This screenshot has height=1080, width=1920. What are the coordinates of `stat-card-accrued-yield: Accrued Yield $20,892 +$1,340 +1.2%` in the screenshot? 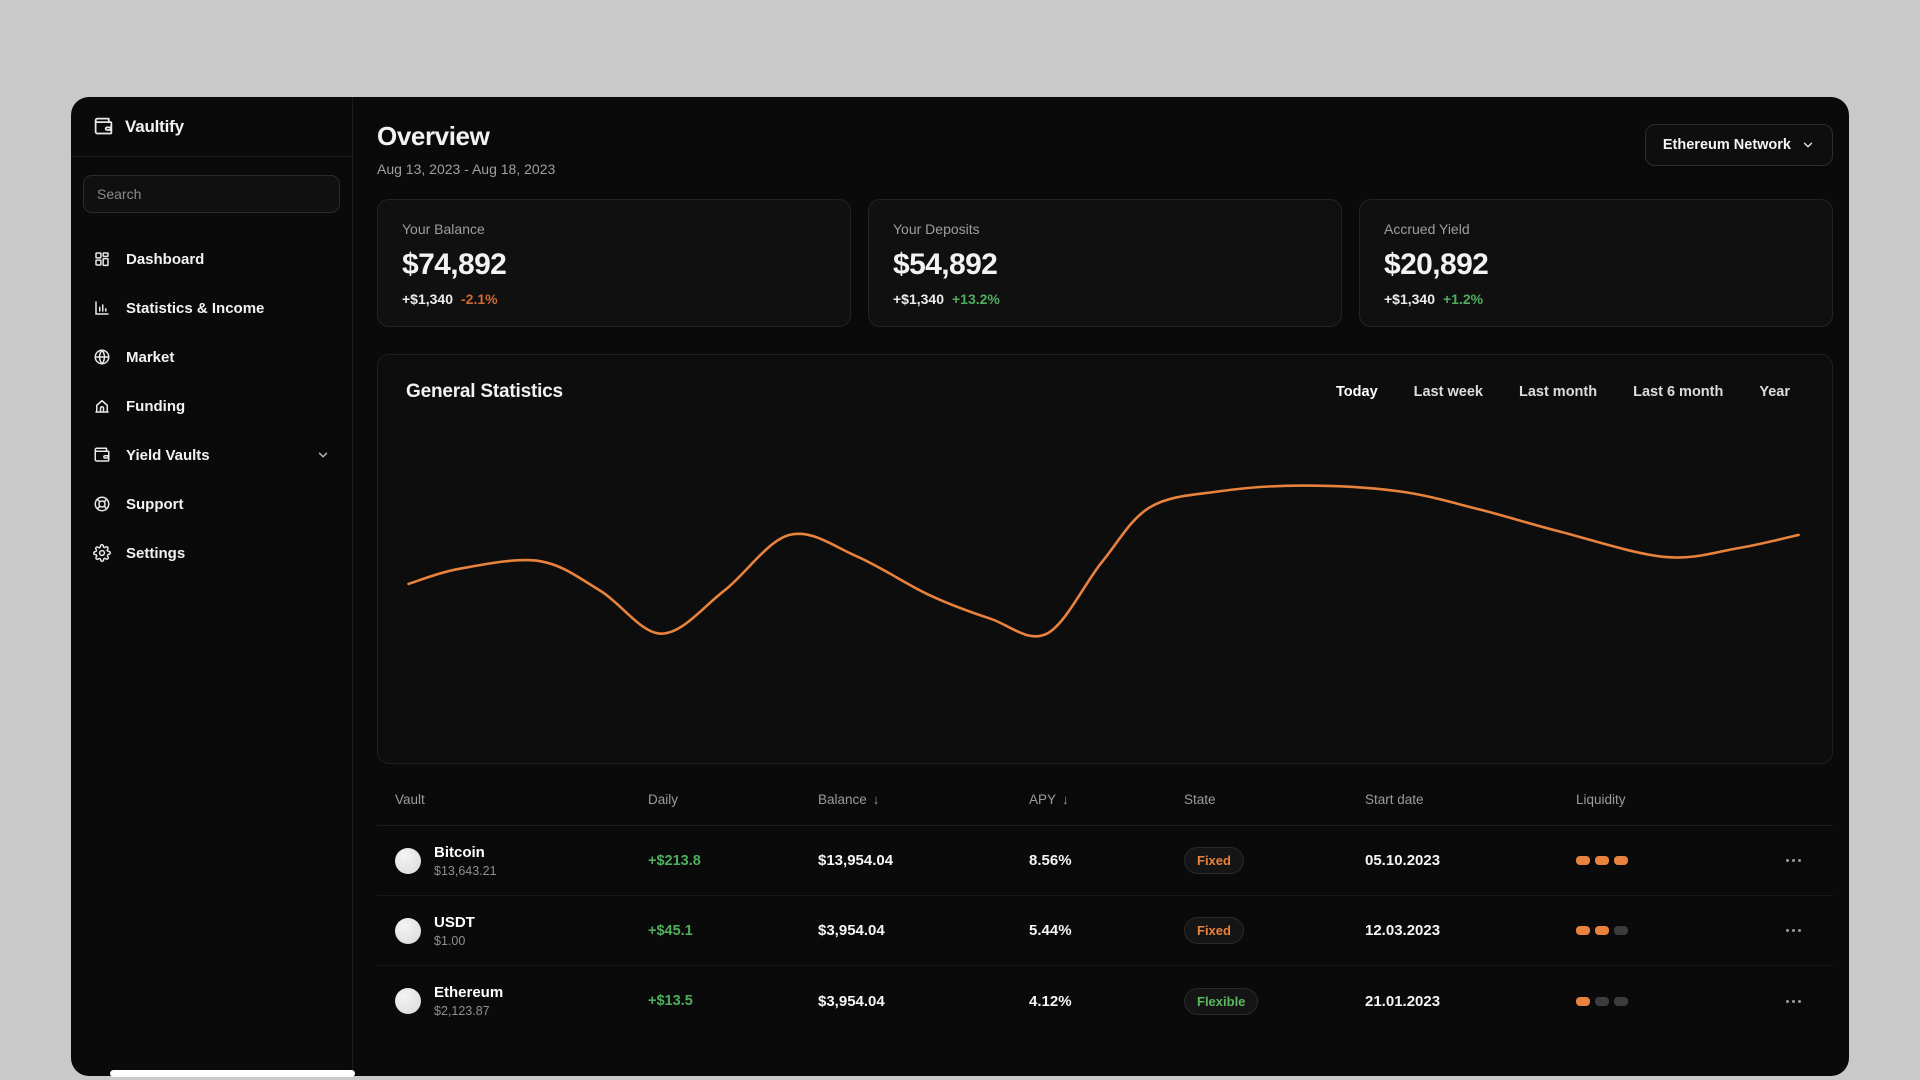 It's located at (1596, 263).